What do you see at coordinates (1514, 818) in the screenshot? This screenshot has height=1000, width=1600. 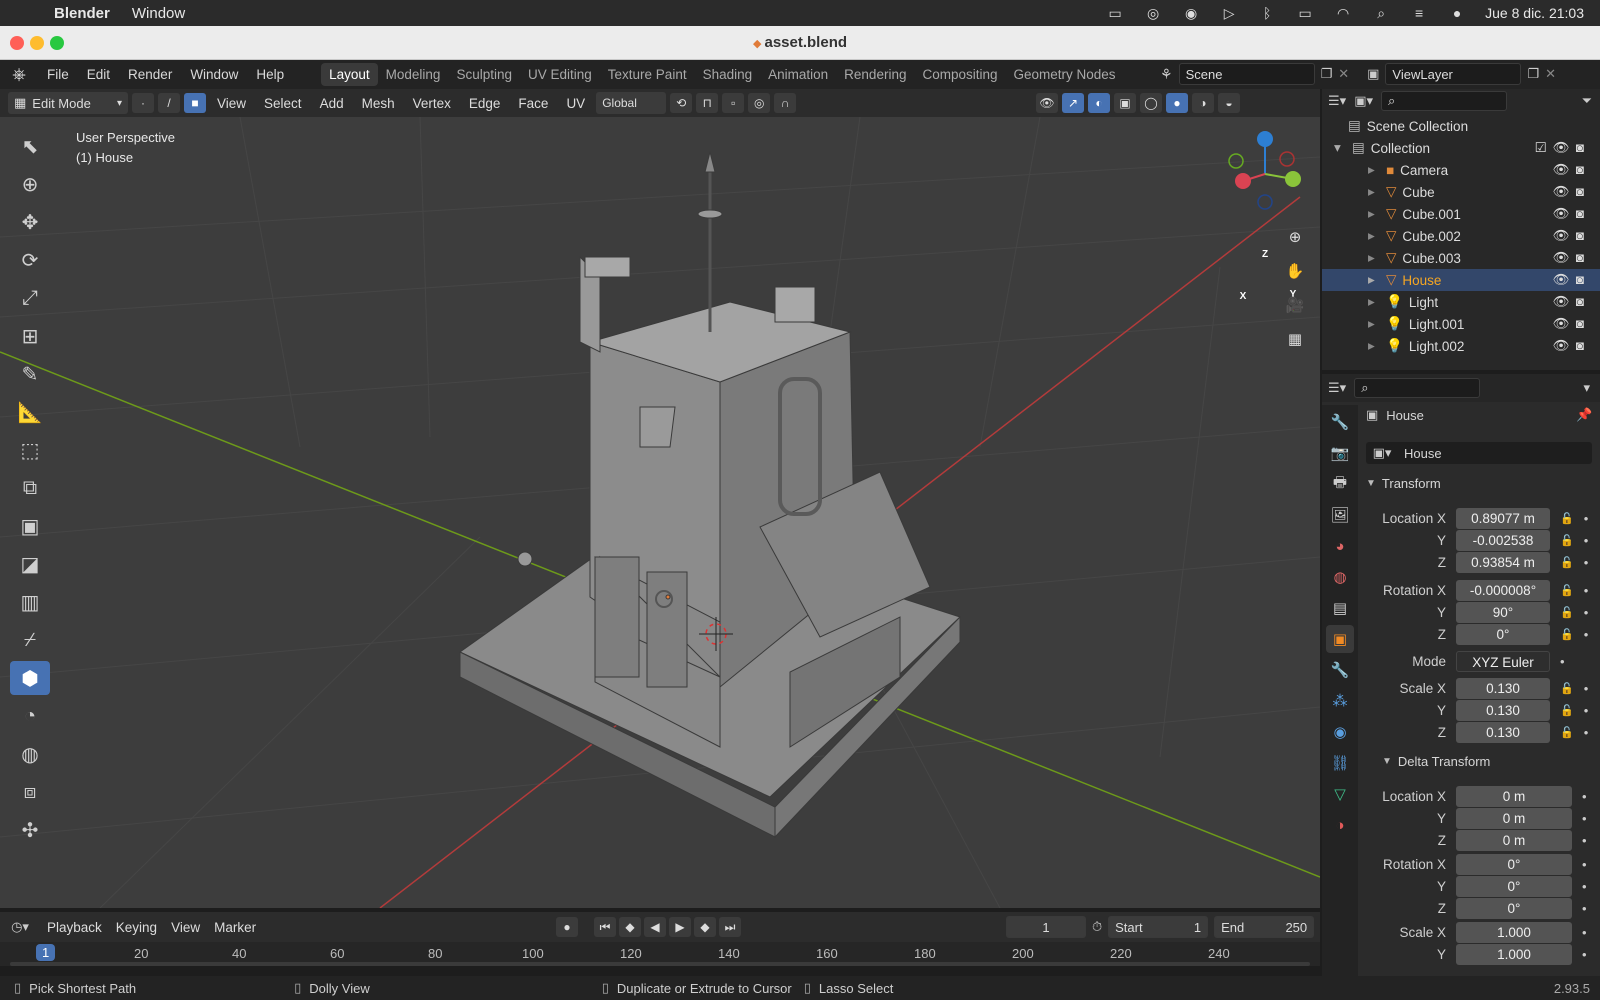 I see `delta-location-y-field: 0 m` at bounding box center [1514, 818].